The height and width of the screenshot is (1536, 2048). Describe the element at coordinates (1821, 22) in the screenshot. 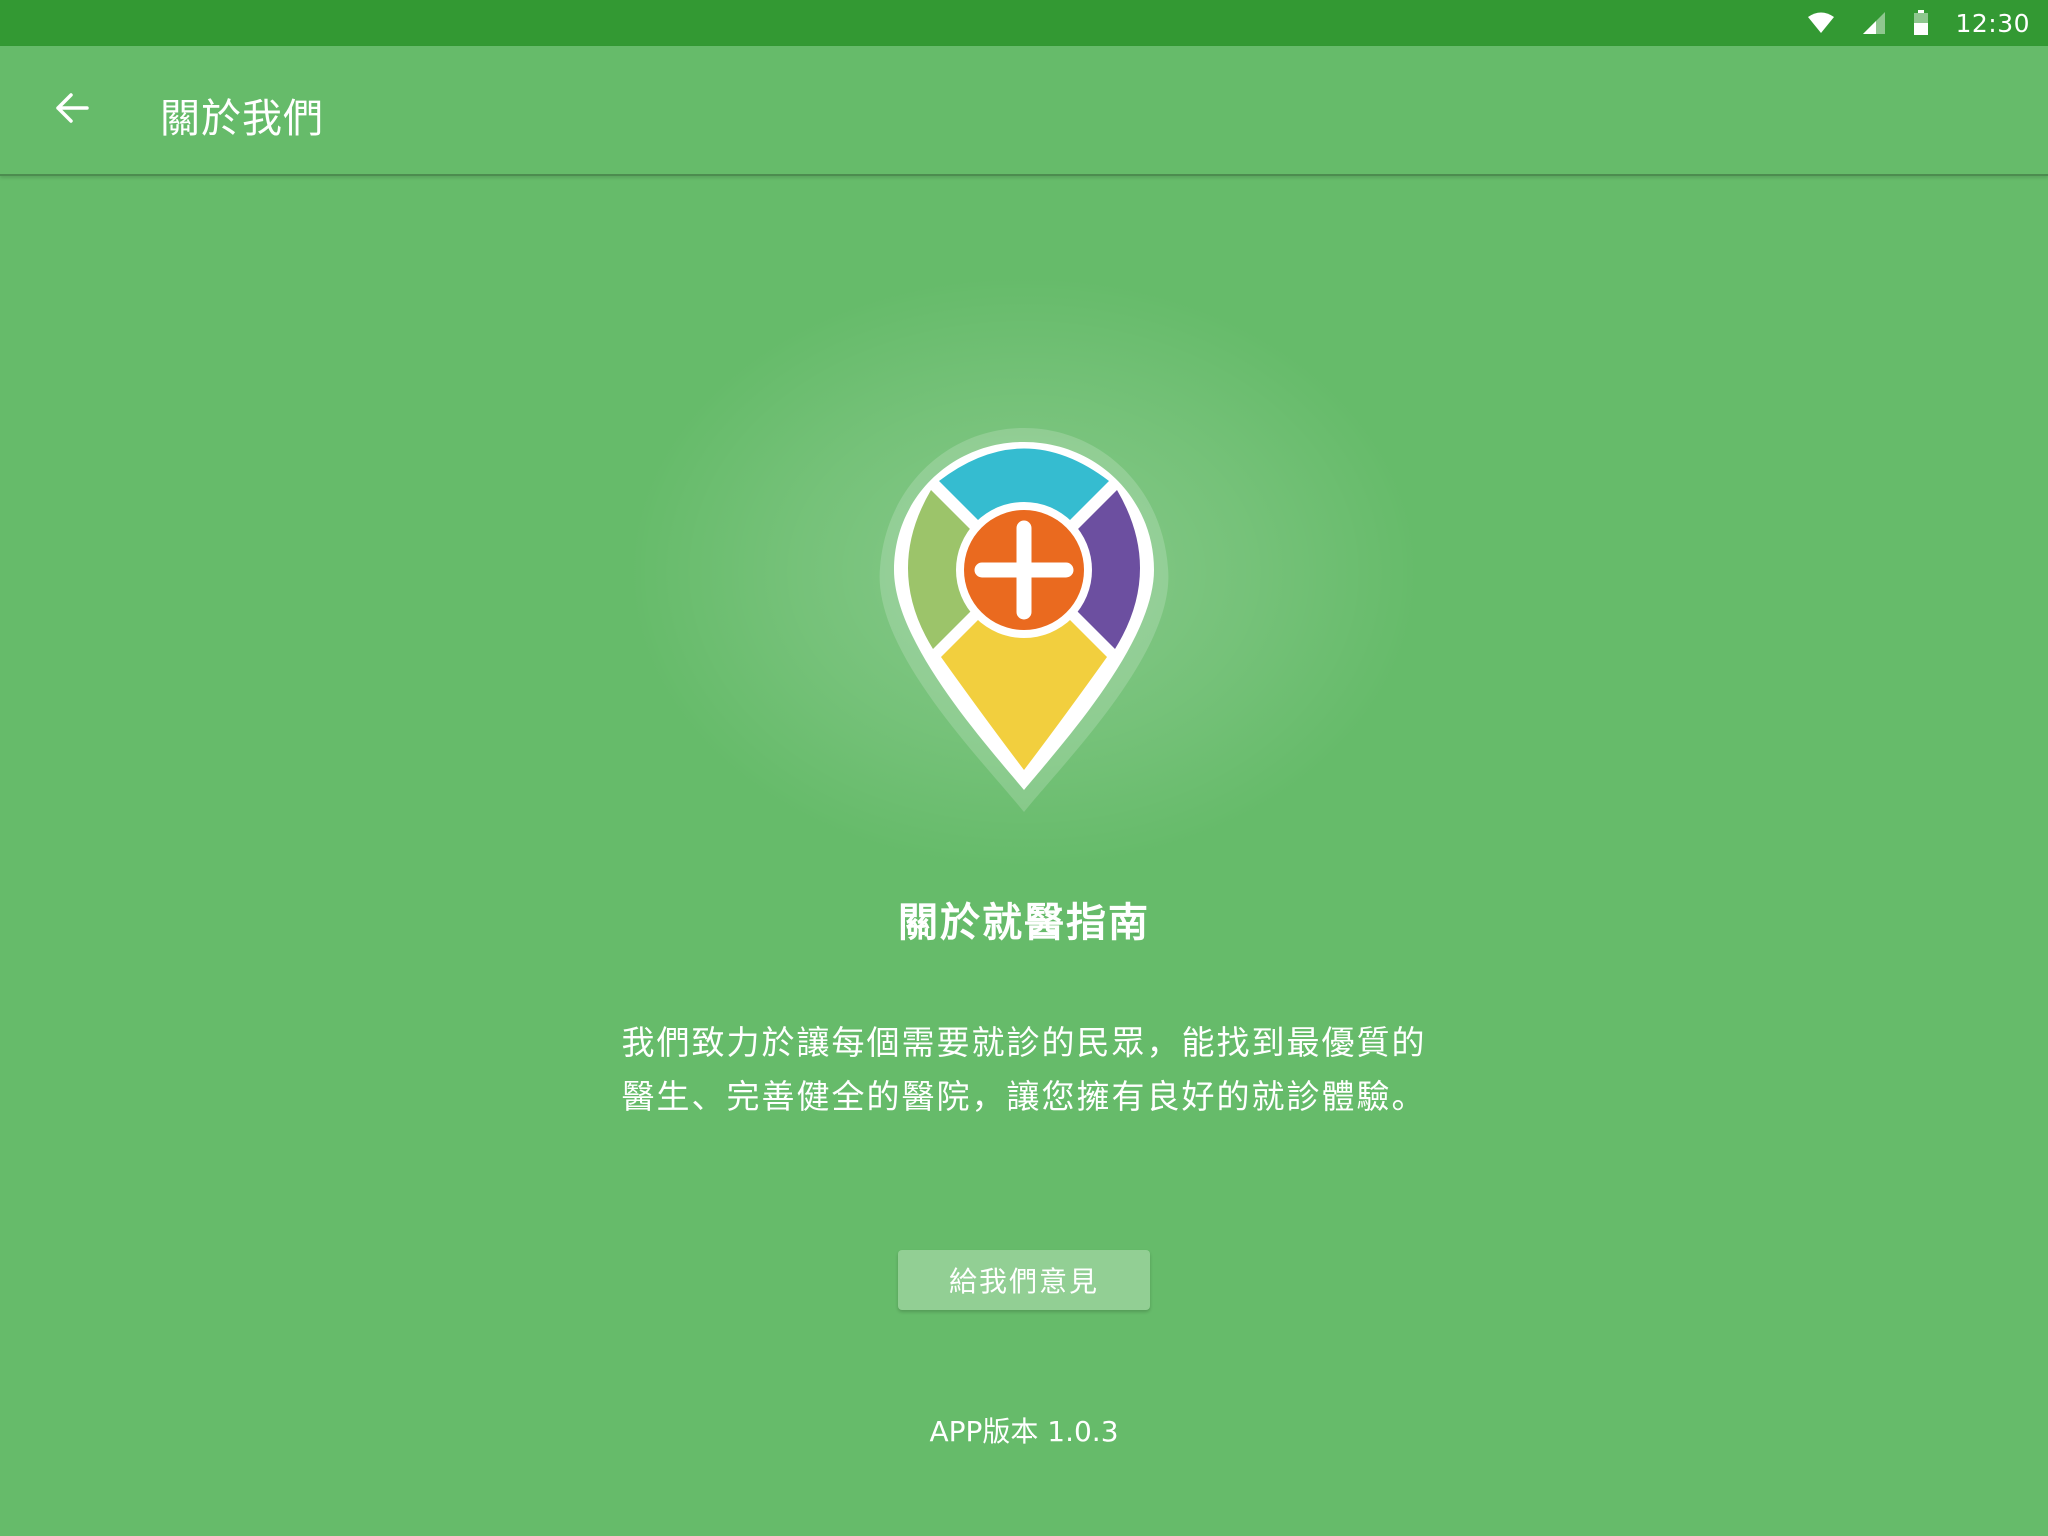

I see `wifi-icon` at that location.